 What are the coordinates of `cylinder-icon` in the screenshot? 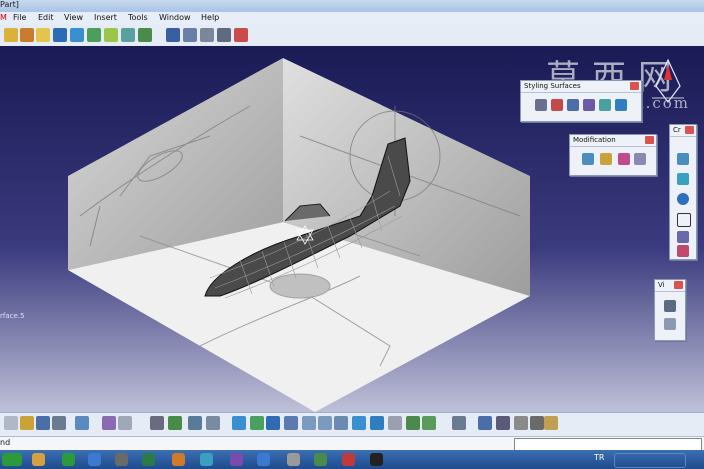 It's located at (683, 237).